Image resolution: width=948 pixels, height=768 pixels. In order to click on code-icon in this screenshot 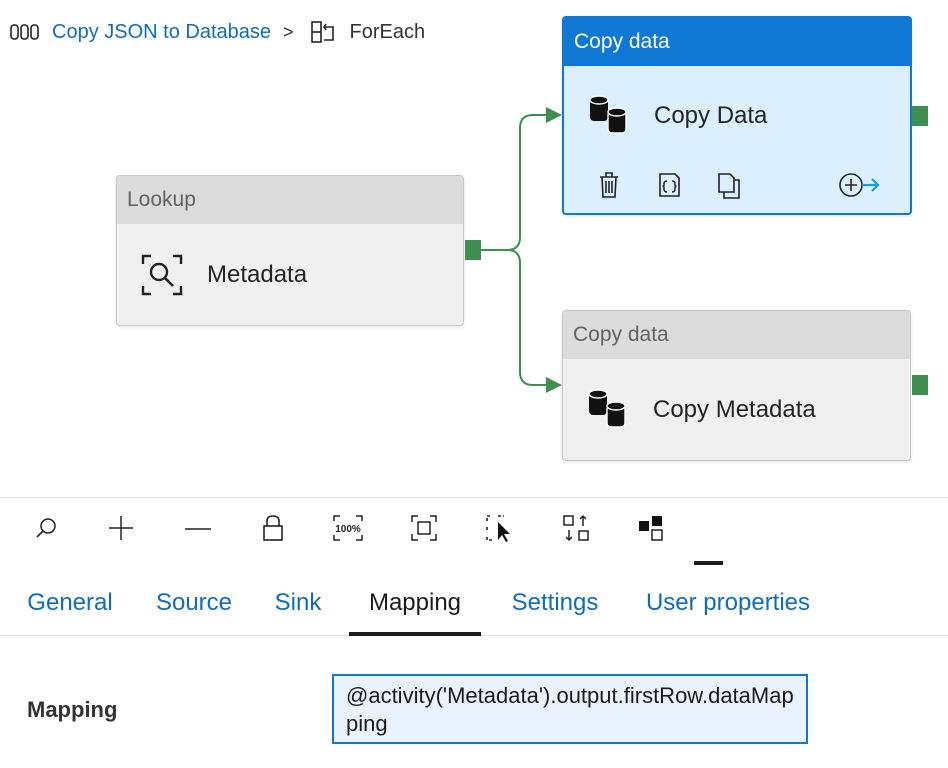, I will do `click(669, 185)`.